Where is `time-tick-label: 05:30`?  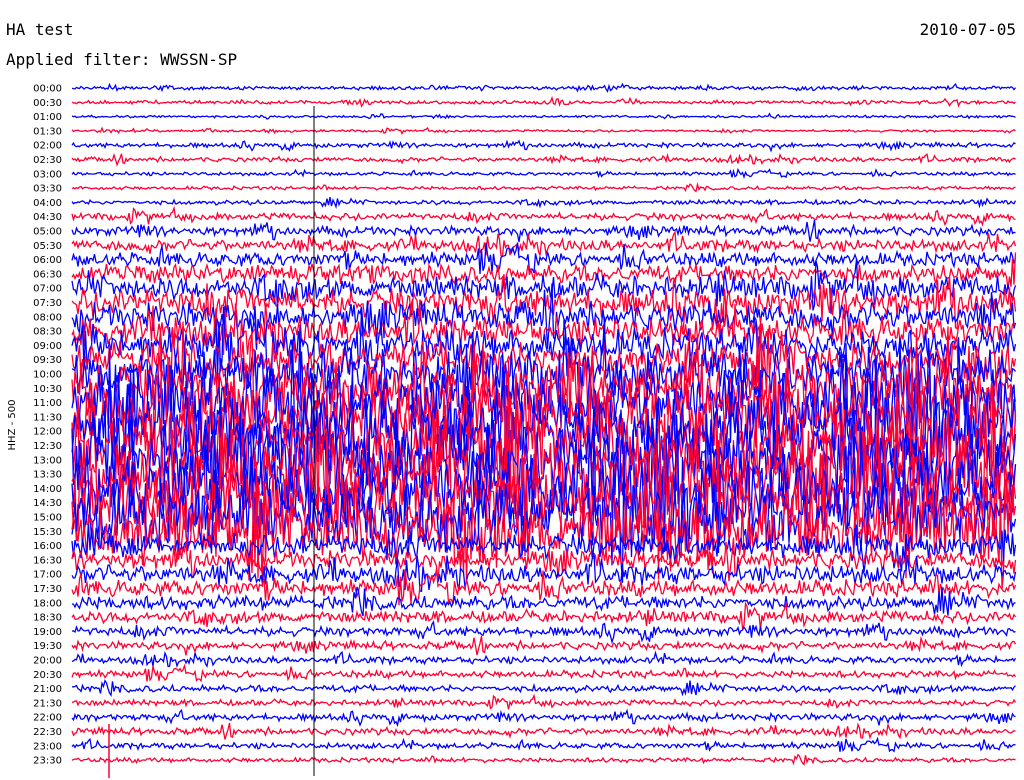 time-tick-label: 05:30 is located at coordinates (47, 246).